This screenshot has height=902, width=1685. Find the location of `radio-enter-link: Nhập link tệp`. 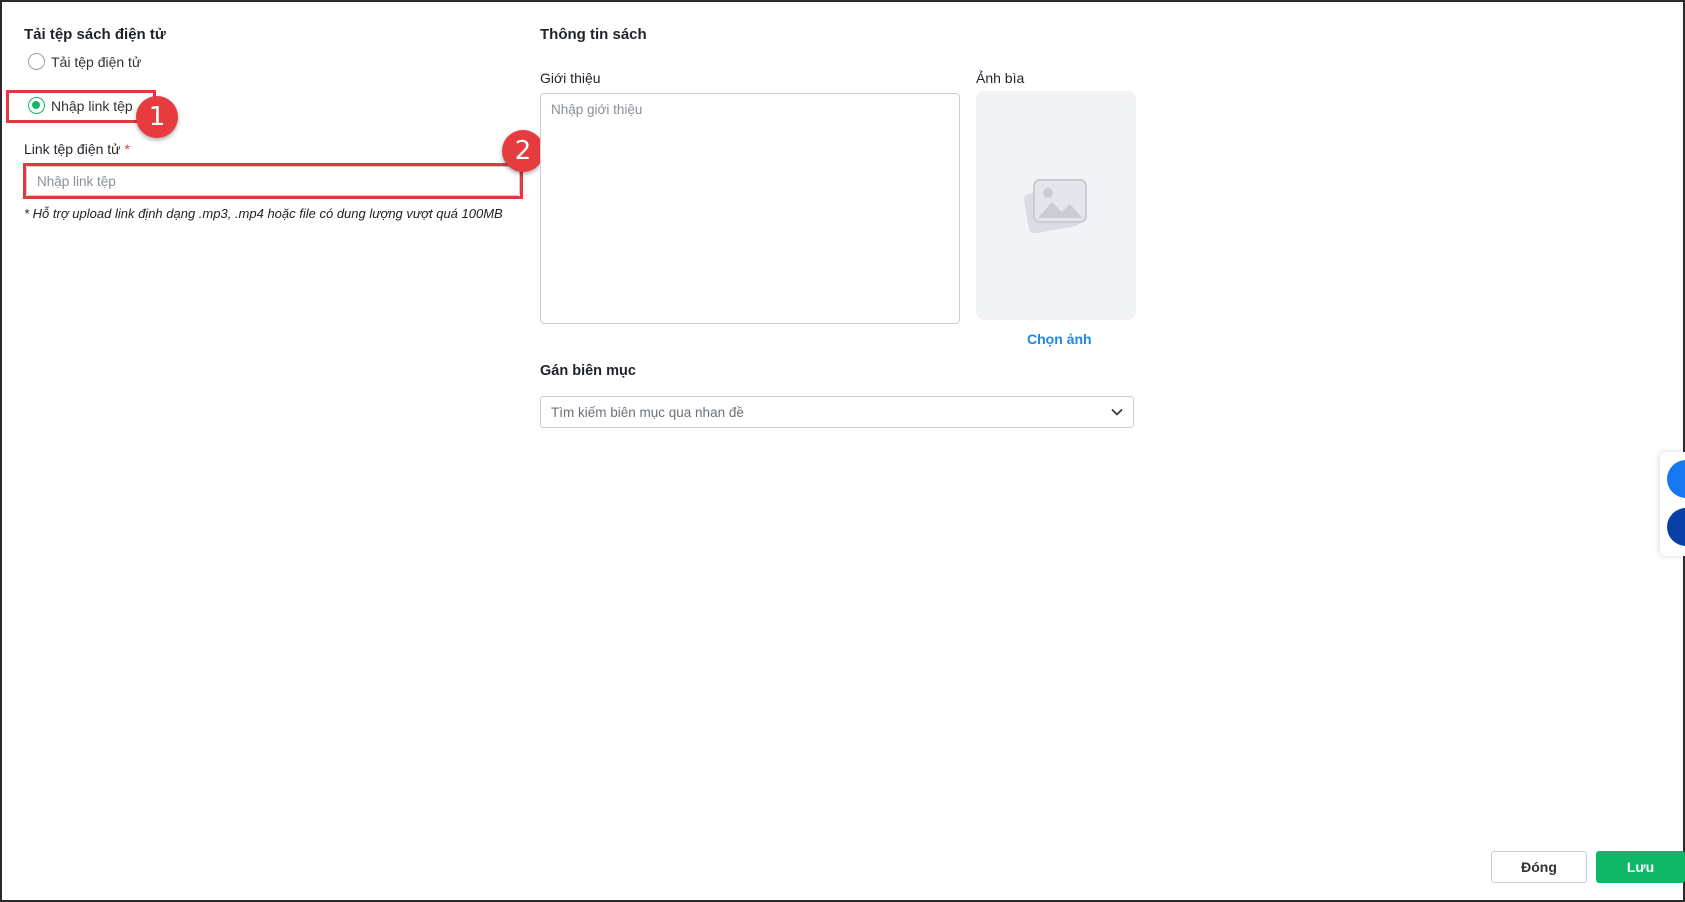

radio-enter-link: Nhập link tệp is located at coordinates (80, 105).